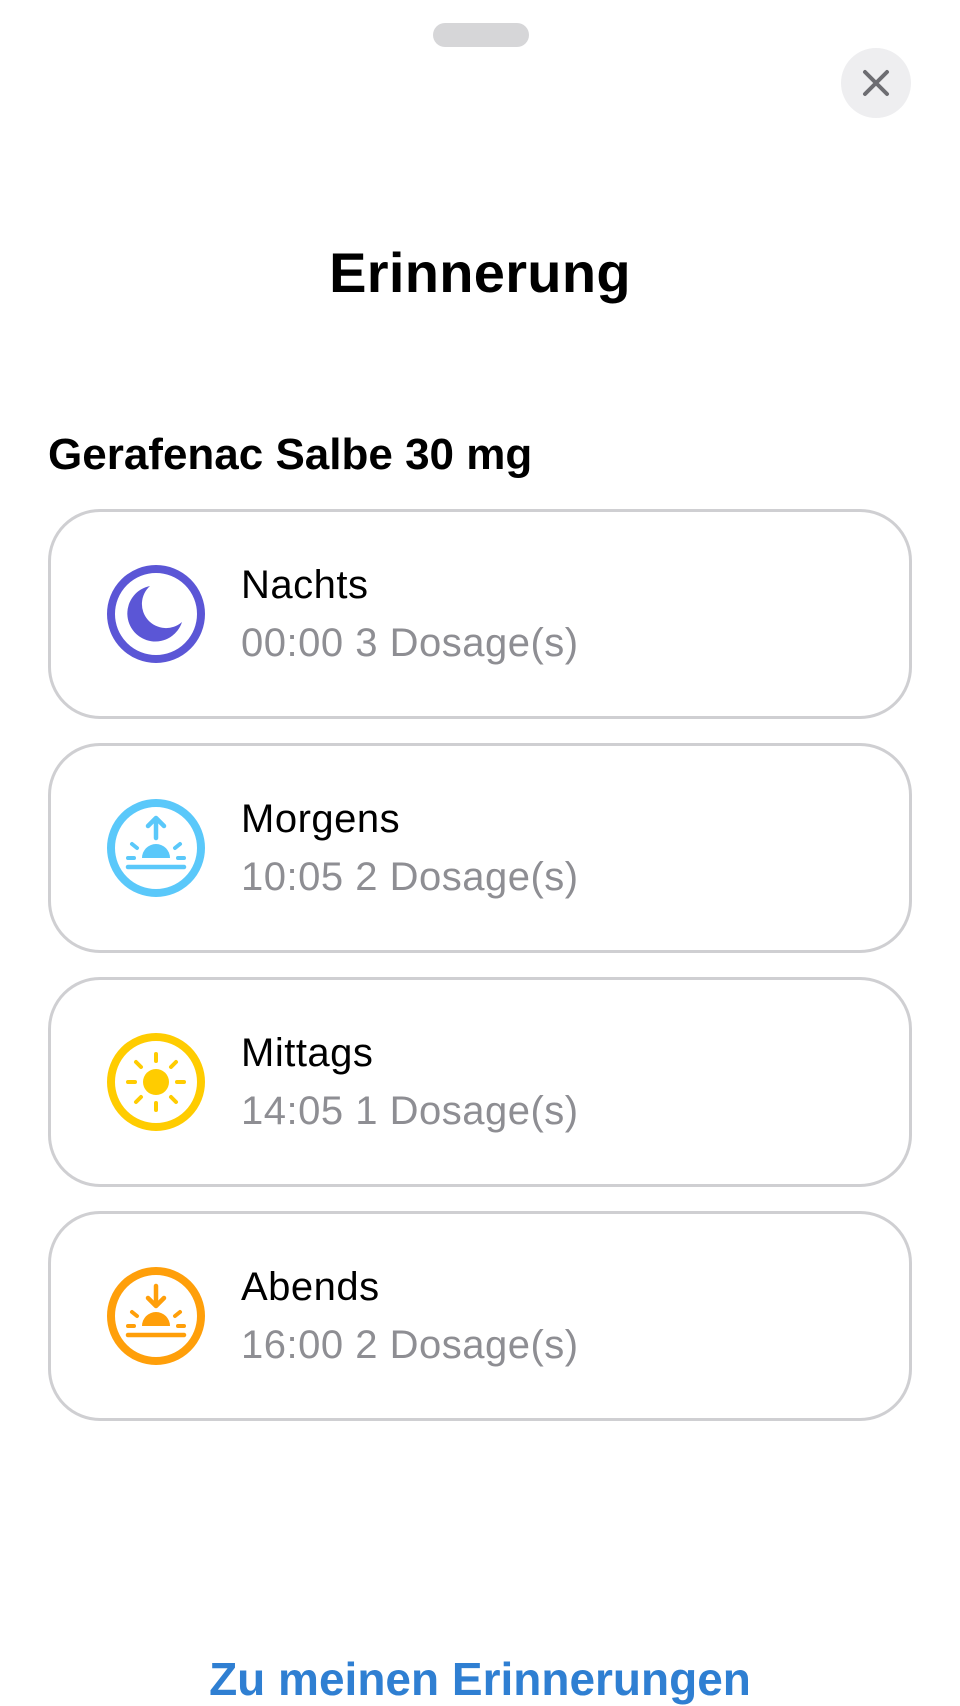  Describe the element at coordinates (410, 877) in the screenshot. I see `reminder-detail: 10:05 2 Dosage(s)` at that location.